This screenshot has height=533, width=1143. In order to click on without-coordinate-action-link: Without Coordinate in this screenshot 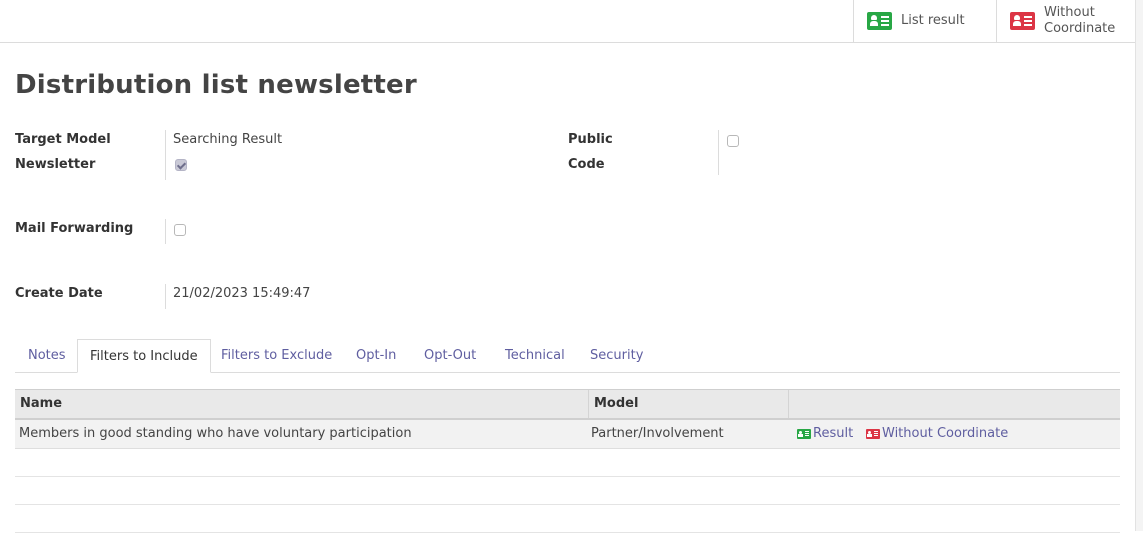, I will do `click(937, 434)`.